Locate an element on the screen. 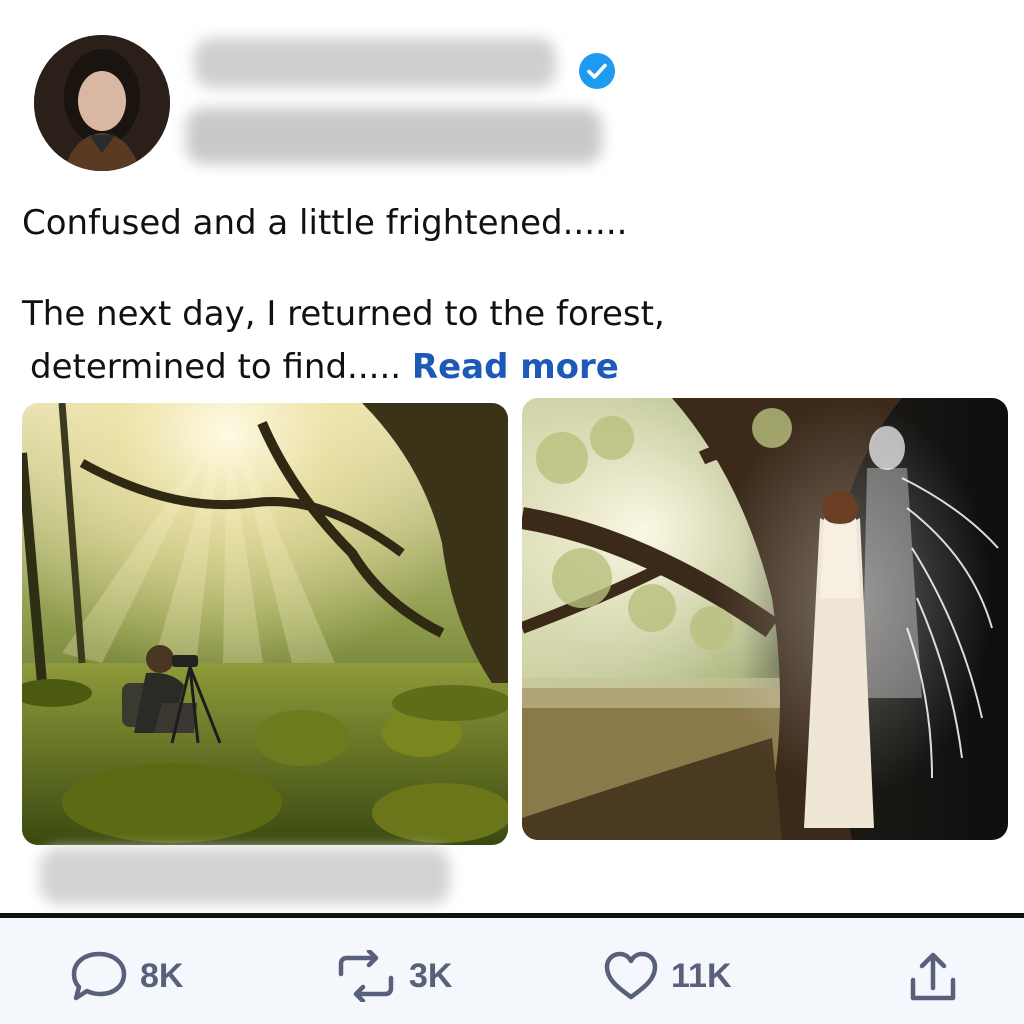 Image resolution: width=1024 pixels, height=1024 pixels. repost-icon is located at coordinates (366, 976).